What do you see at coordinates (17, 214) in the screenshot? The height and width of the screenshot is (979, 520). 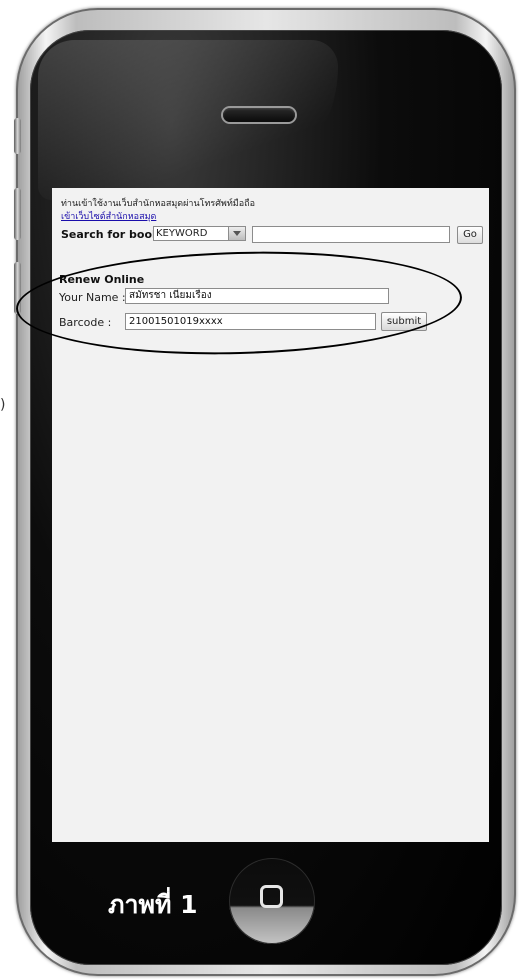 I see `volume-up-button` at bounding box center [17, 214].